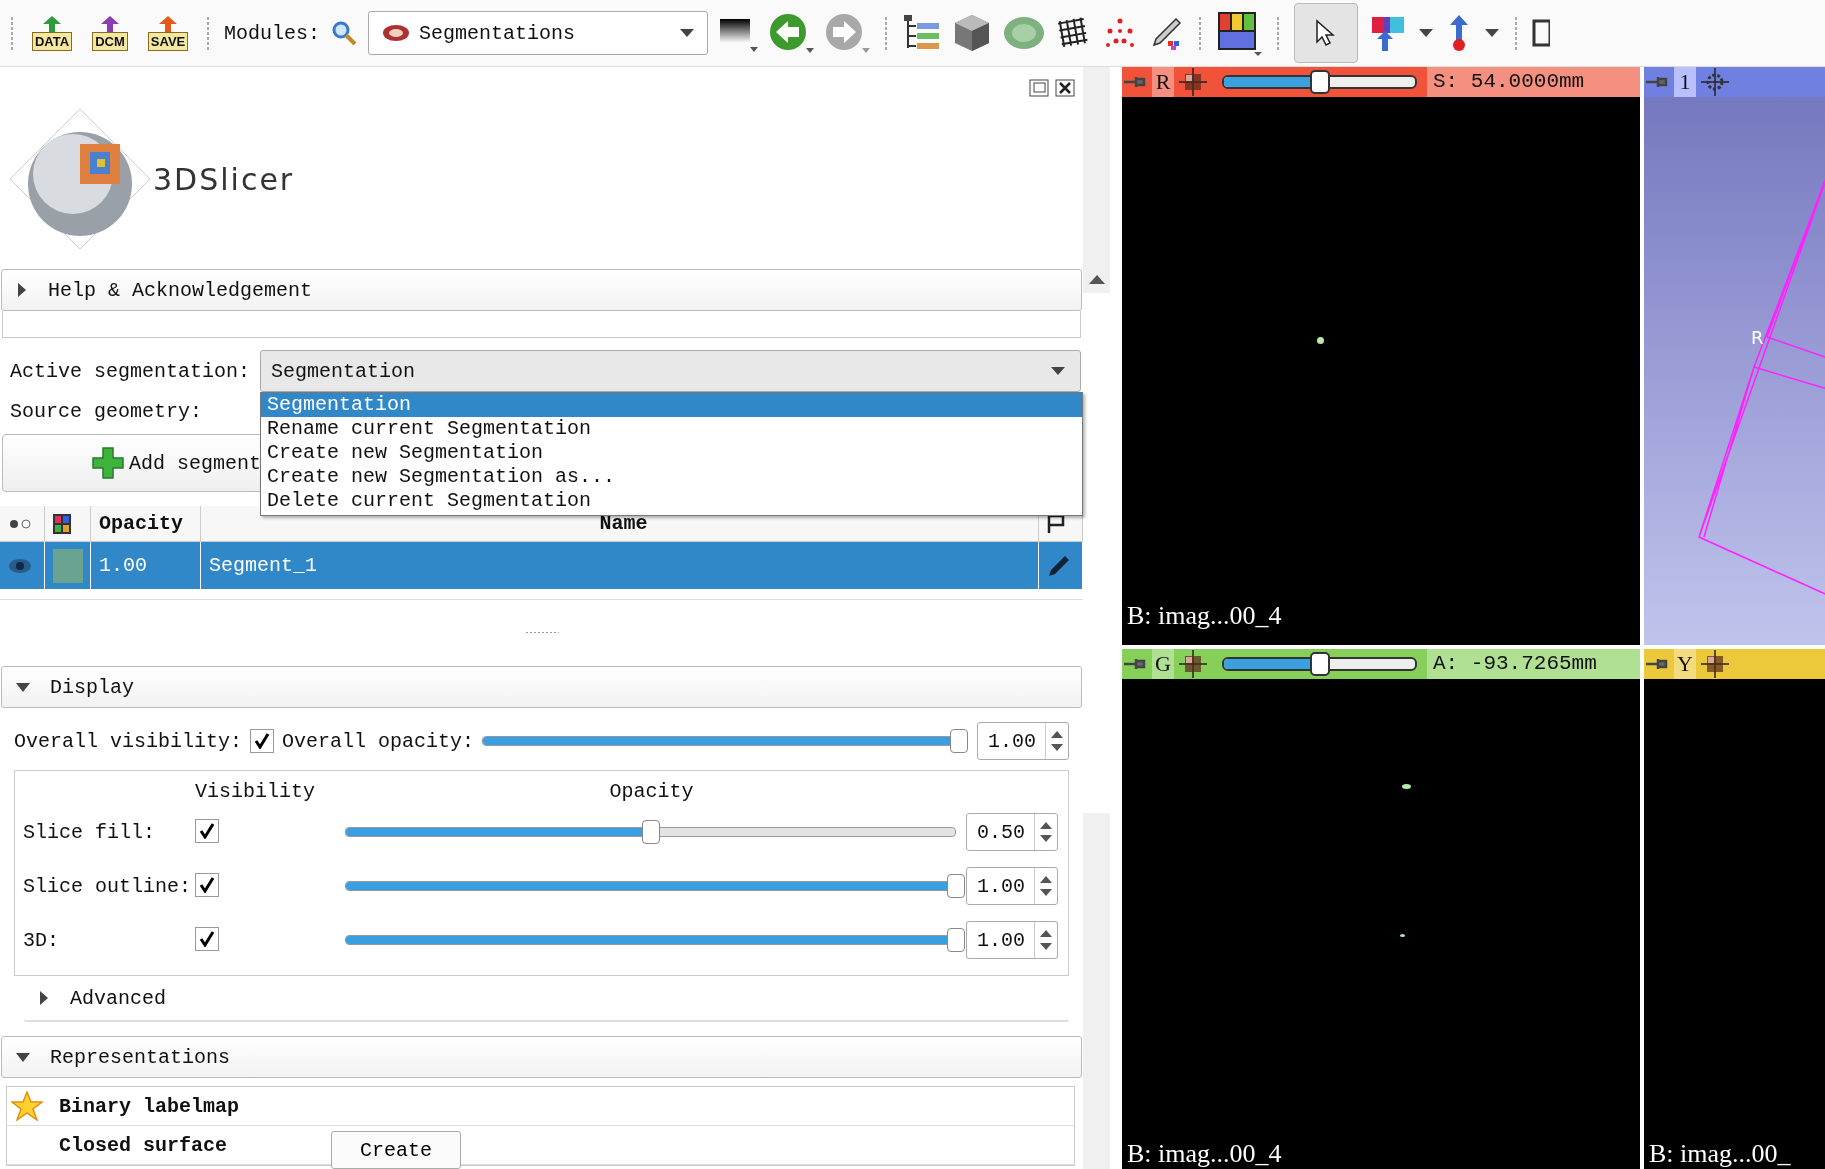 The image size is (1825, 1169). What do you see at coordinates (620, 565) in the screenshot?
I see `table-cell: Segment_1` at bounding box center [620, 565].